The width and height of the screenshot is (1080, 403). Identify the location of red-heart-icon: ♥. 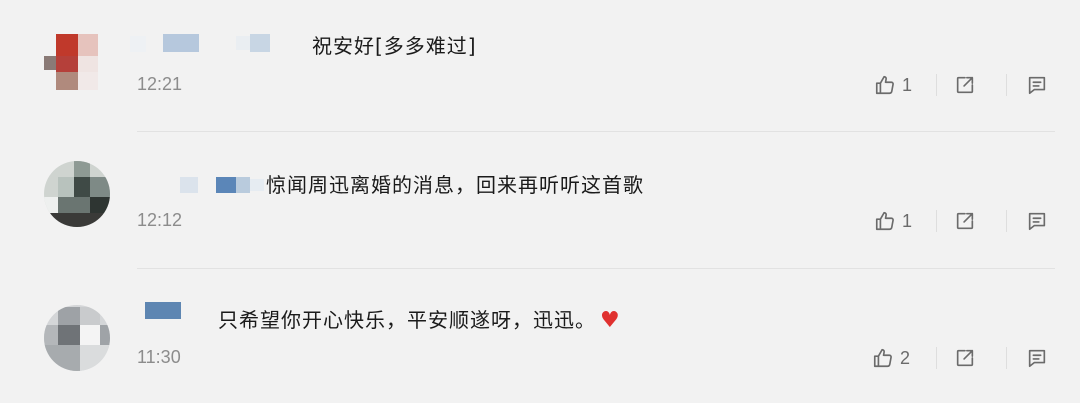
(610, 320).